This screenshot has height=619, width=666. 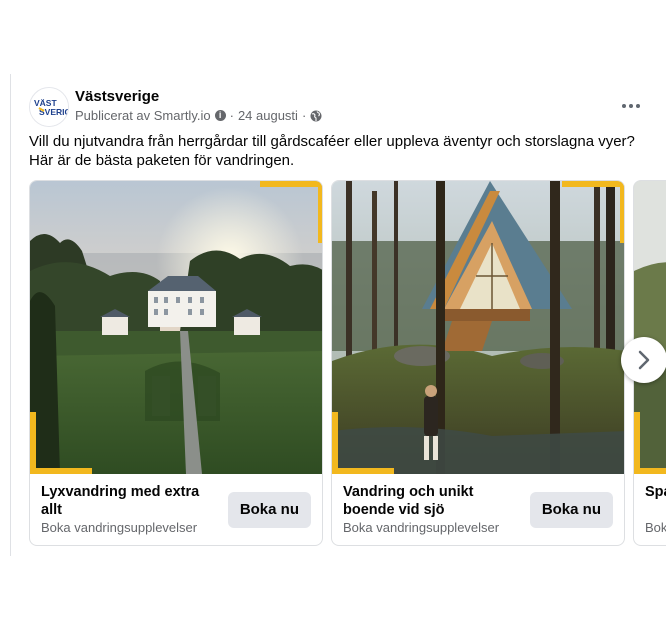 I want to click on card-title: Lyxvandring med extra allt, so click(x=131, y=501).